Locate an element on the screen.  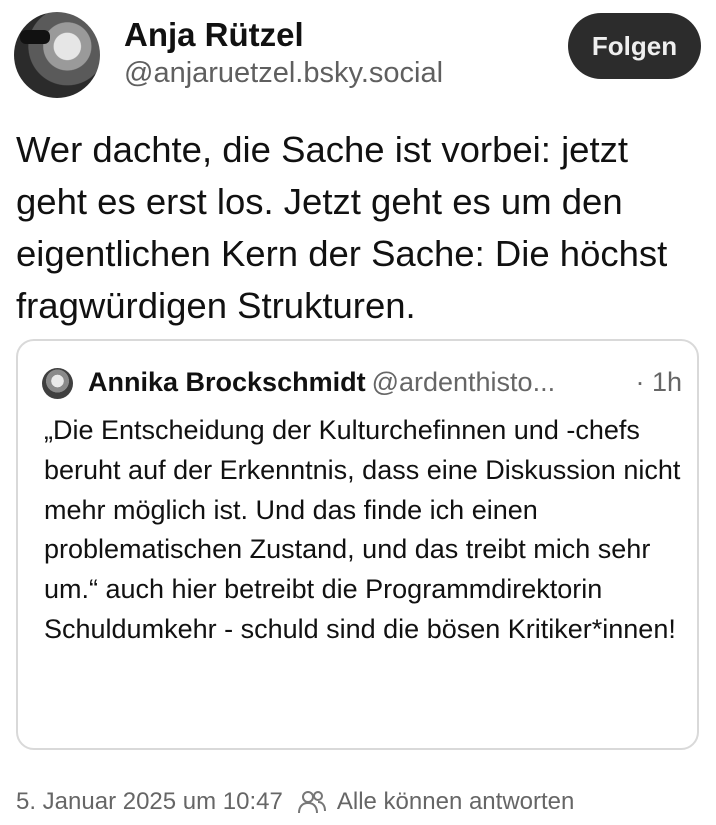
quoted-author-avatar is located at coordinates (57, 383).